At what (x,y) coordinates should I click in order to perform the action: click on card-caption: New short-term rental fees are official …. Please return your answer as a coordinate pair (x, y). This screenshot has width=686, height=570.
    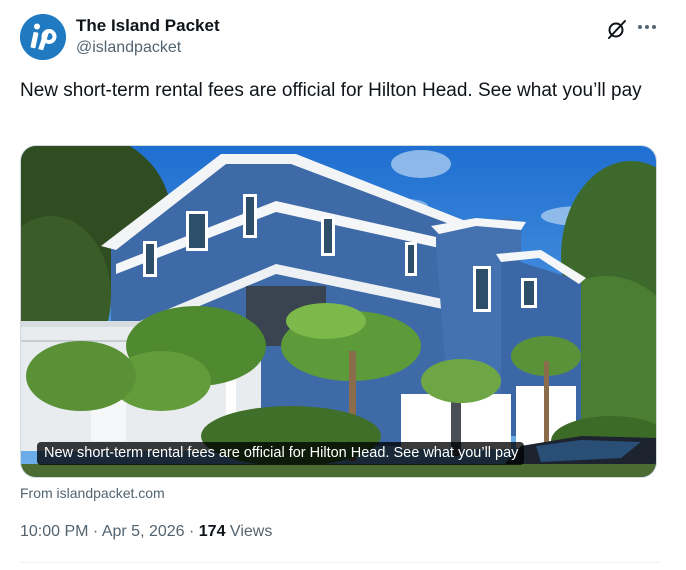
    Looking at the image, I should click on (281, 453).